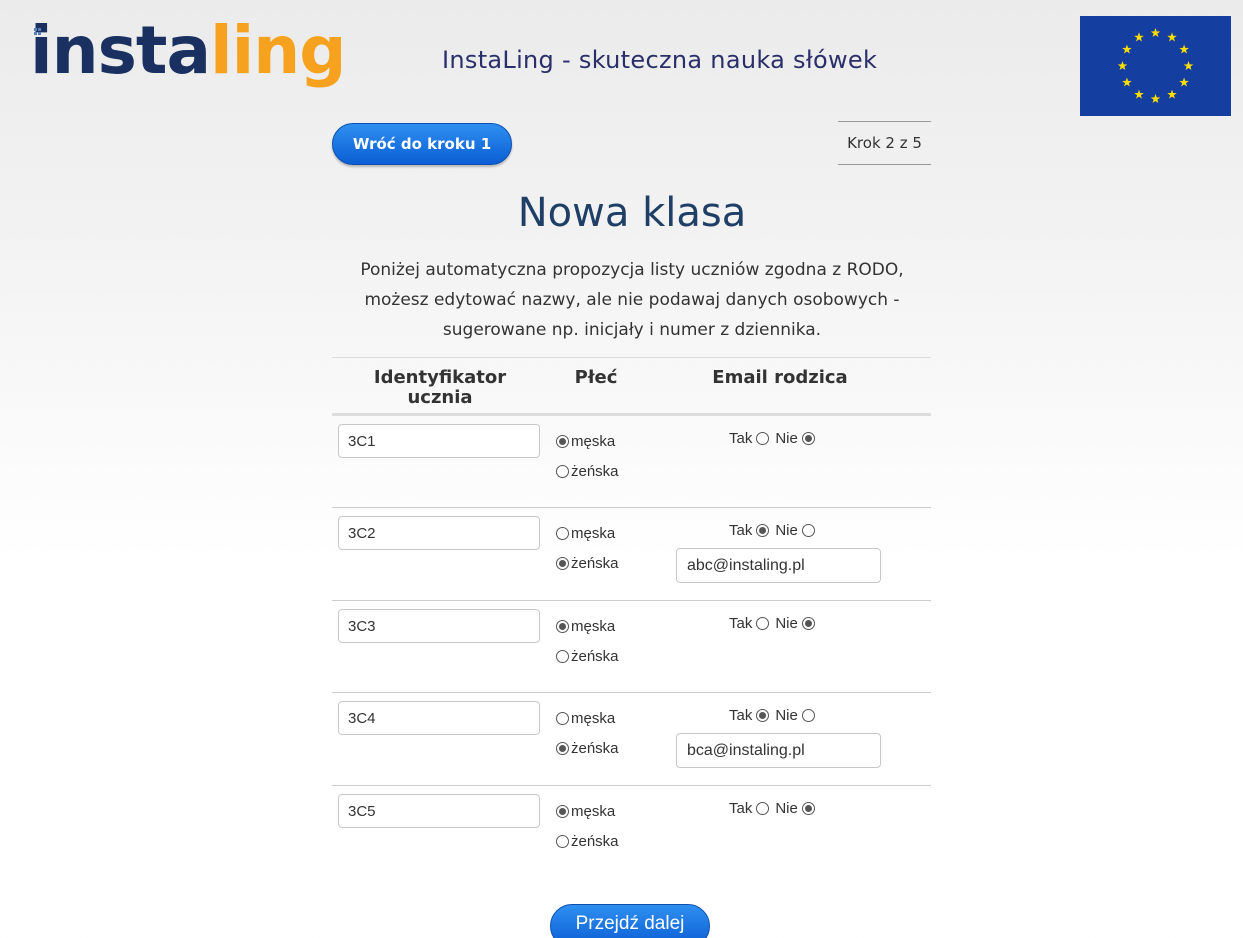 The height and width of the screenshot is (938, 1243). What do you see at coordinates (632, 213) in the screenshot?
I see `page-title: Nowa klasa` at bounding box center [632, 213].